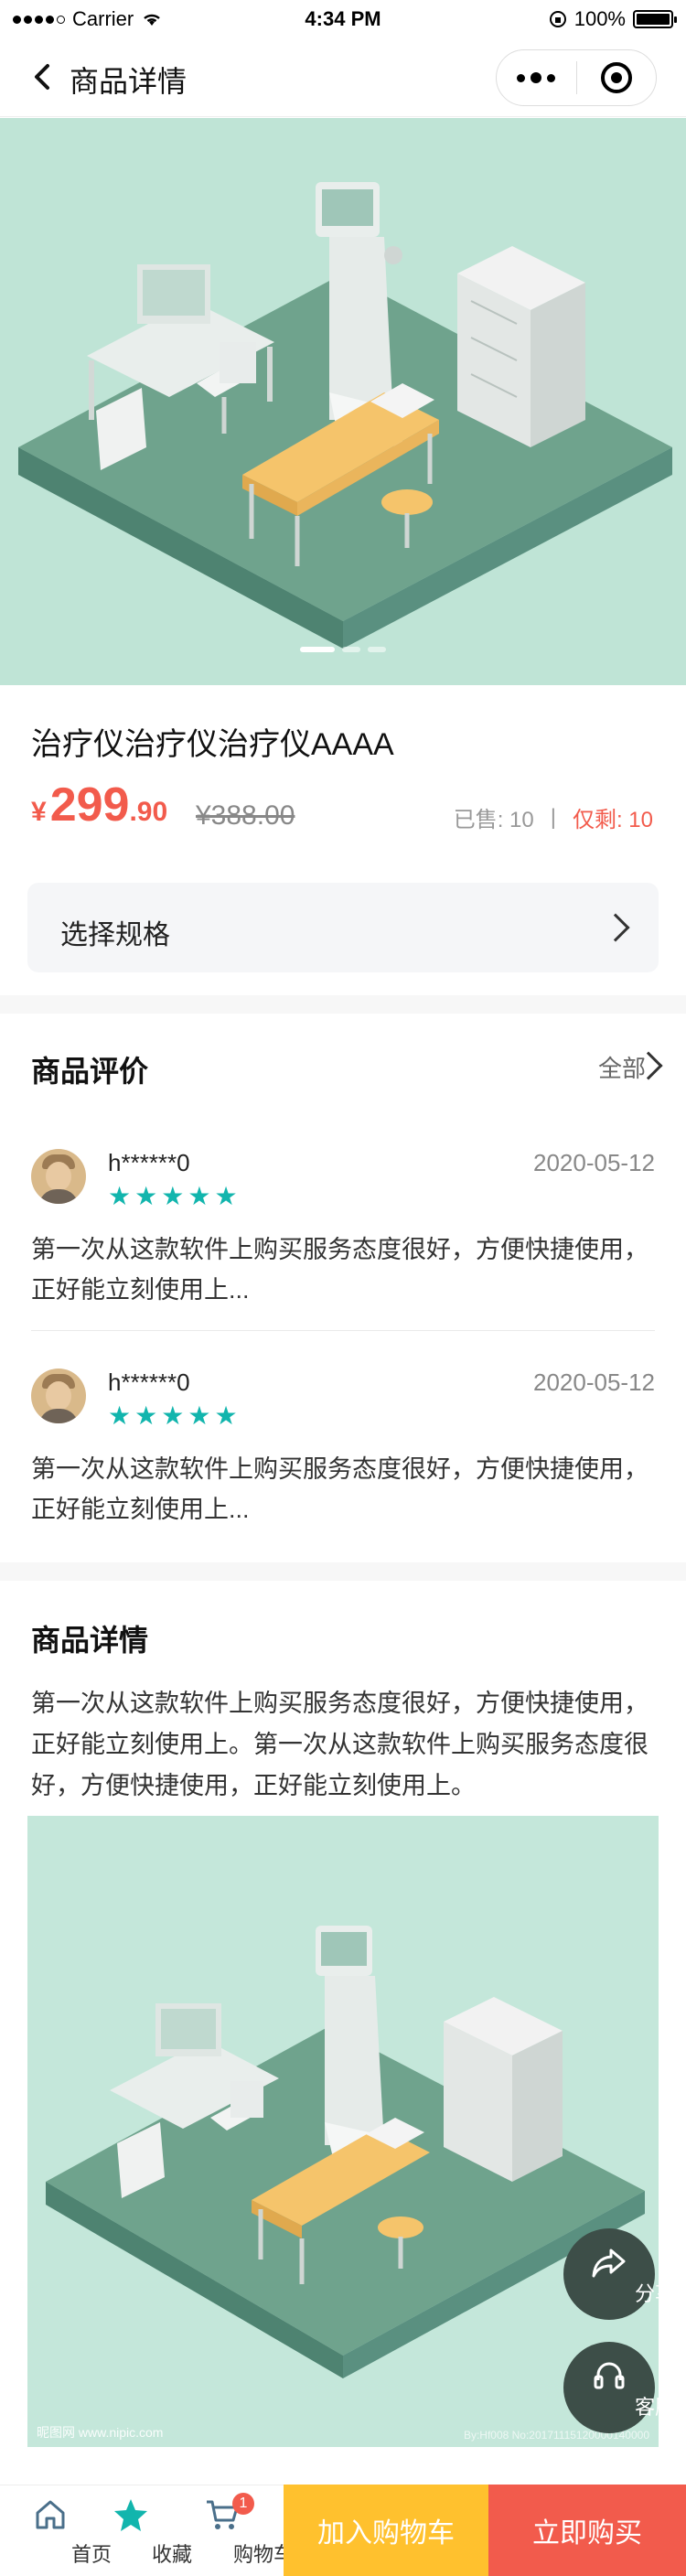 The height and width of the screenshot is (2576, 686). I want to click on share-label: 分享, so click(654, 2293).